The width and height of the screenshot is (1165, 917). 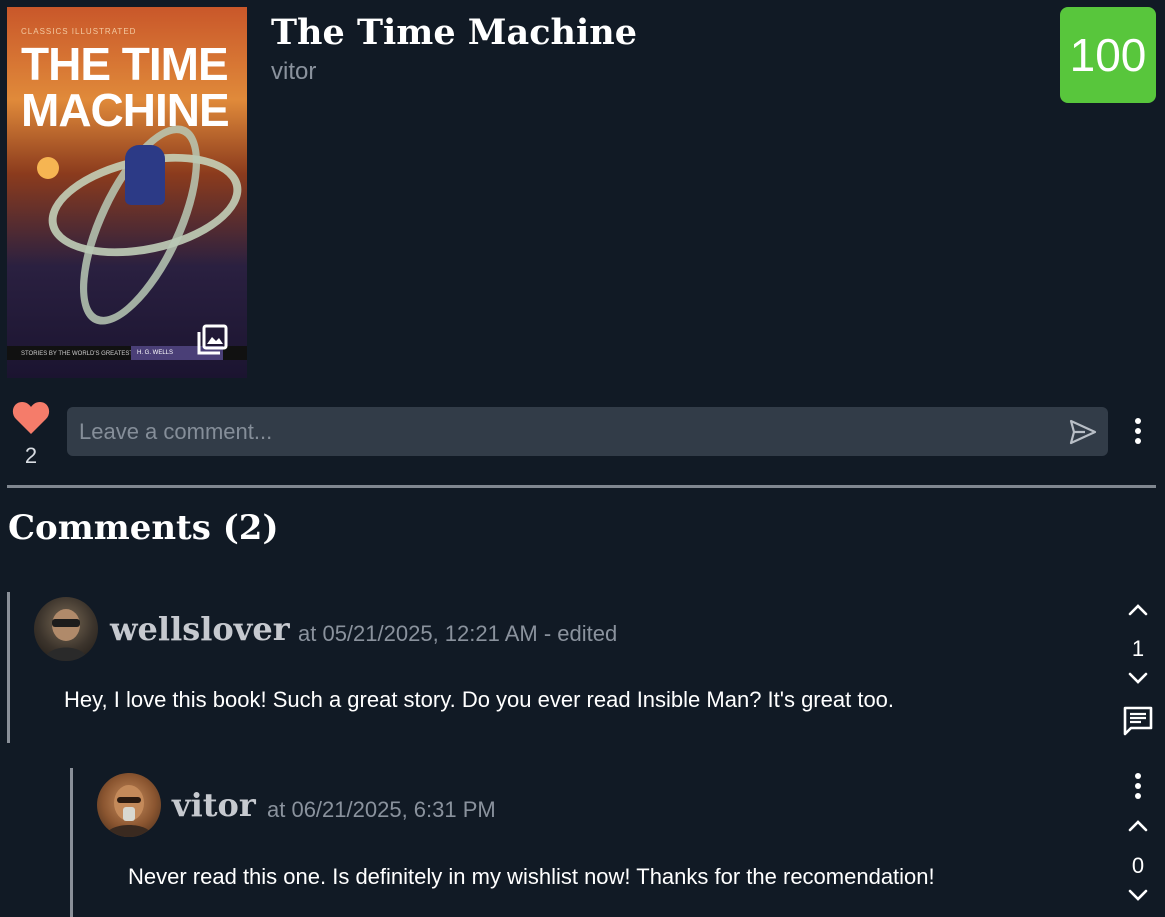 I want to click on cover-title-text: THE TIME MACHINE, so click(x=125, y=87).